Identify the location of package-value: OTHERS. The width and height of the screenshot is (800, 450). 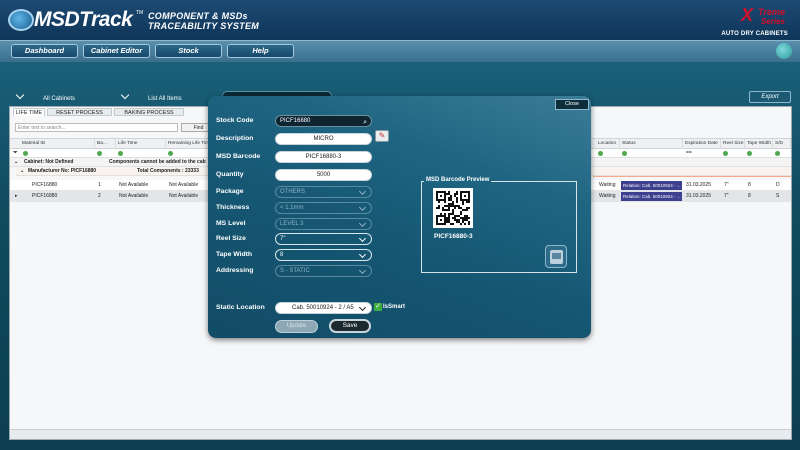
(293, 192).